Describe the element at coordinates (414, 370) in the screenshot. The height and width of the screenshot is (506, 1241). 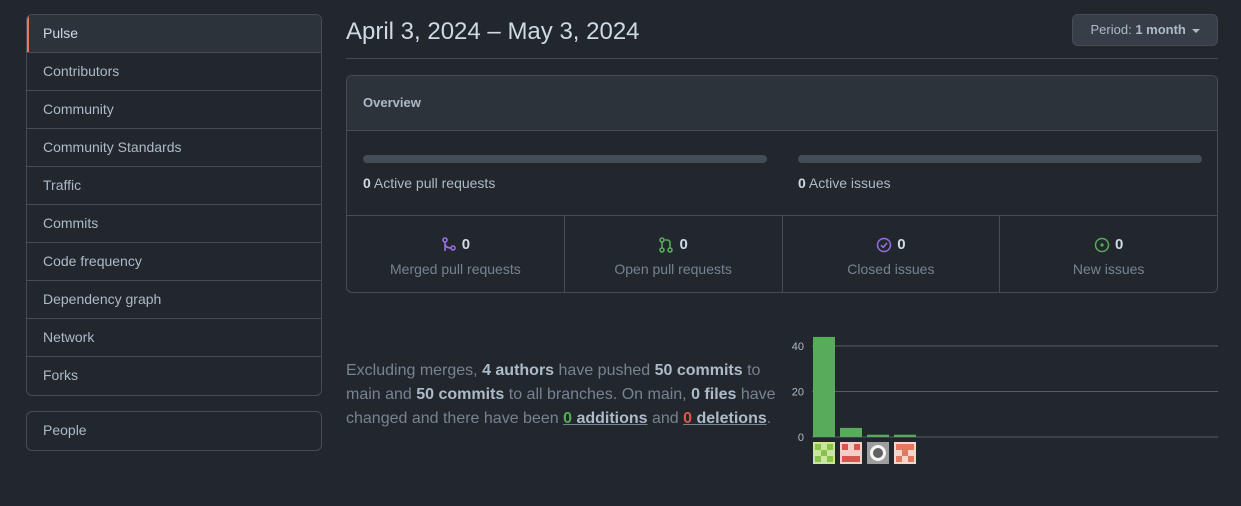
I see `summary-text-1: Excluding merges,` at that location.